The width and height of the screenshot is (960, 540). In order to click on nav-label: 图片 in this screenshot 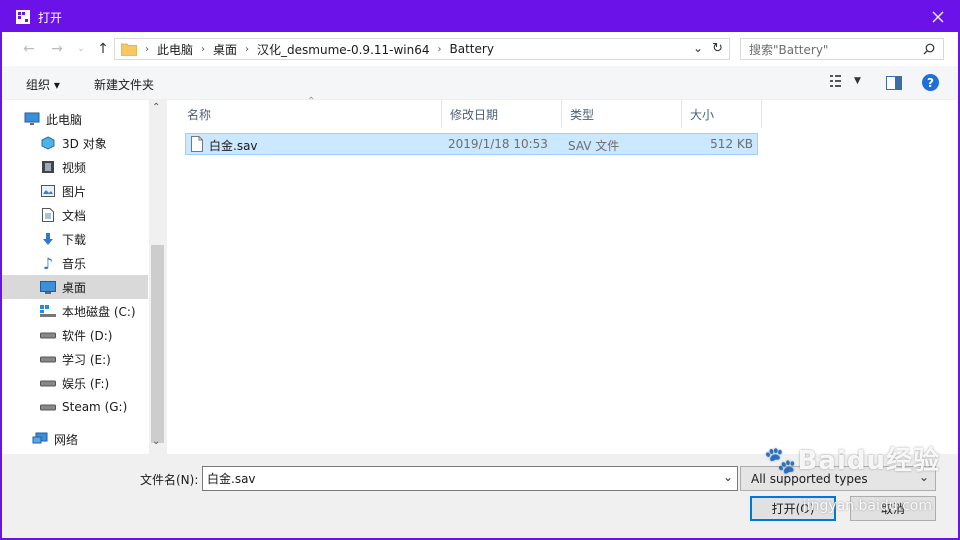, I will do `click(74, 191)`.